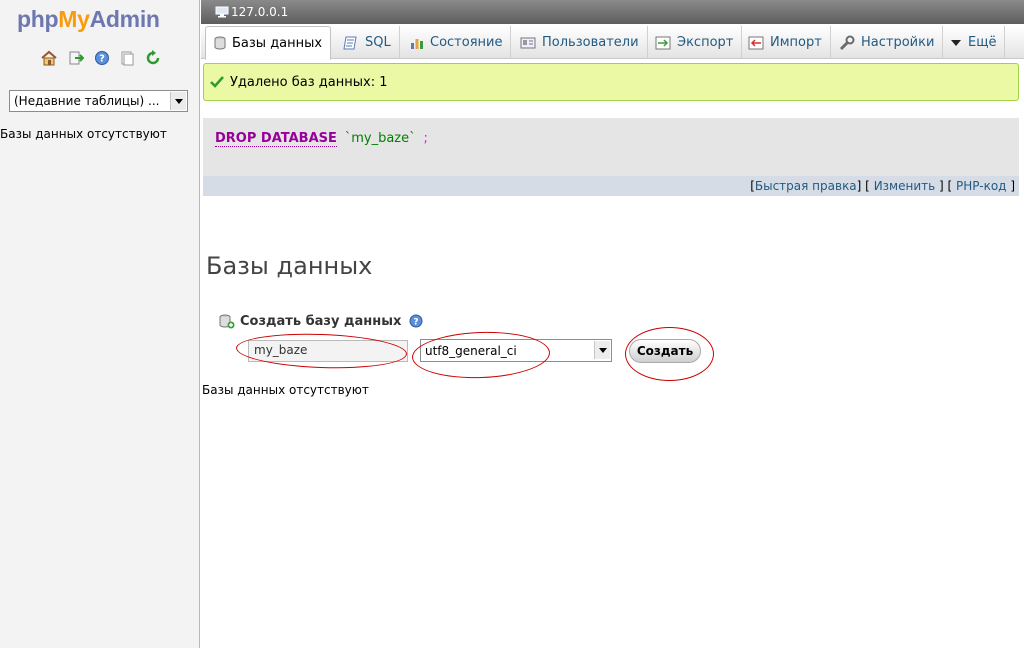 Image resolution: width=1024 pixels, height=648 pixels. What do you see at coordinates (417, 43) in the screenshot?
I see `status-icon` at bounding box center [417, 43].